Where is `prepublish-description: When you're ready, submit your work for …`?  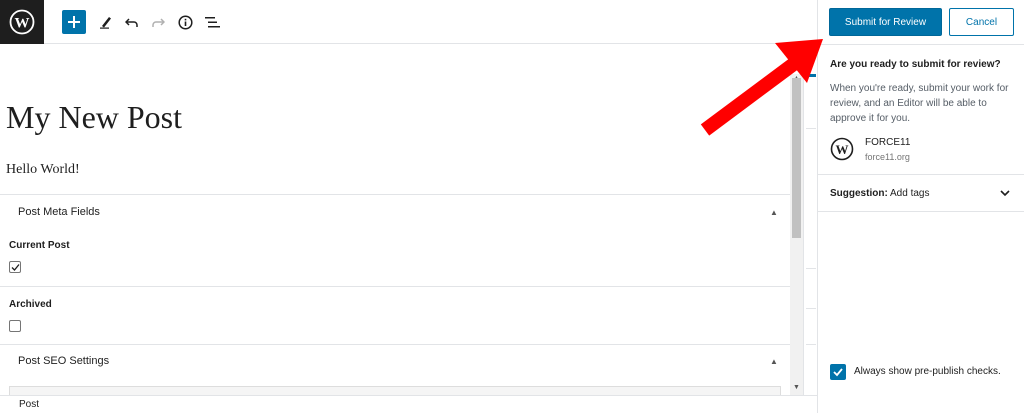
prepublish-description: When you're ready, submit your work for … is located at coordinates (919, 103).